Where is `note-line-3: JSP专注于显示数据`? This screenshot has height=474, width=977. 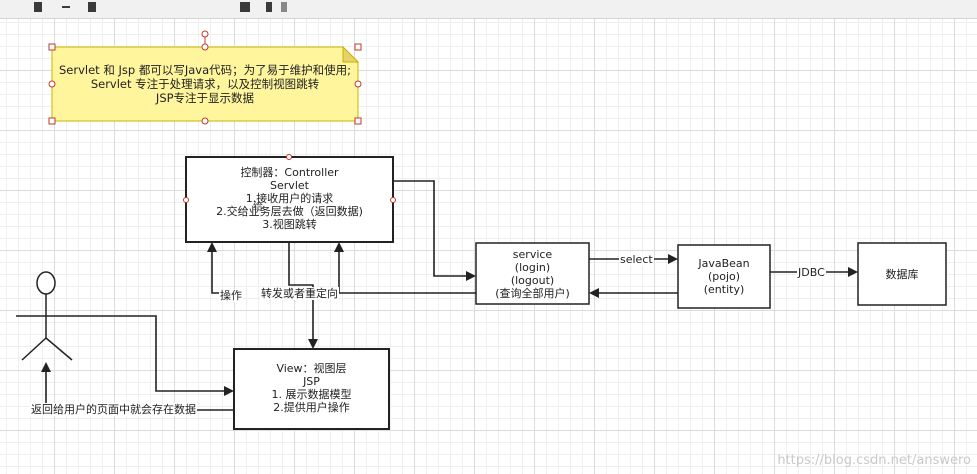 note-line-3: JSP专注于显示数据 is located at coordinates (205, 98).